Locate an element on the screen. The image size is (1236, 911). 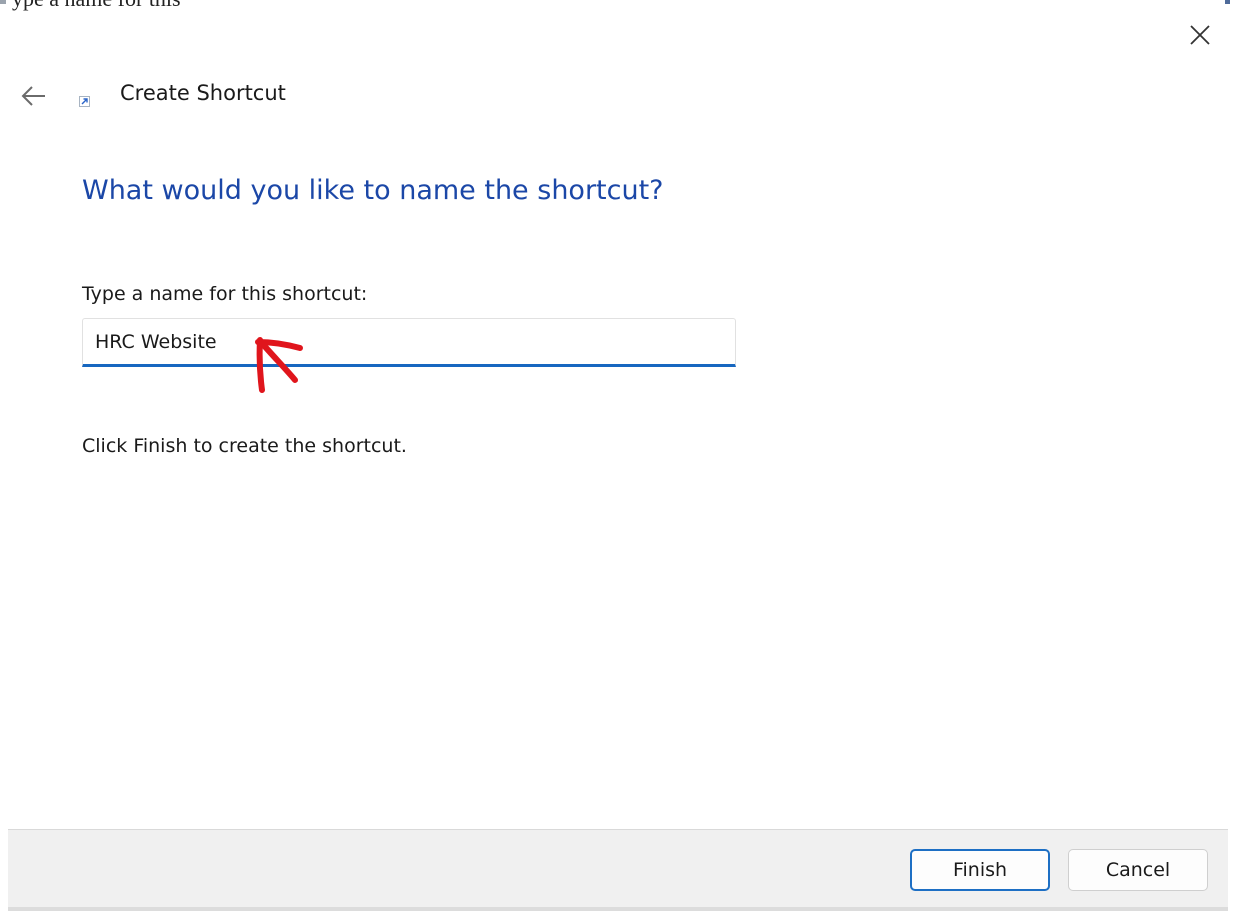
window-frame-corner-left is located at coordinates (3, 2).